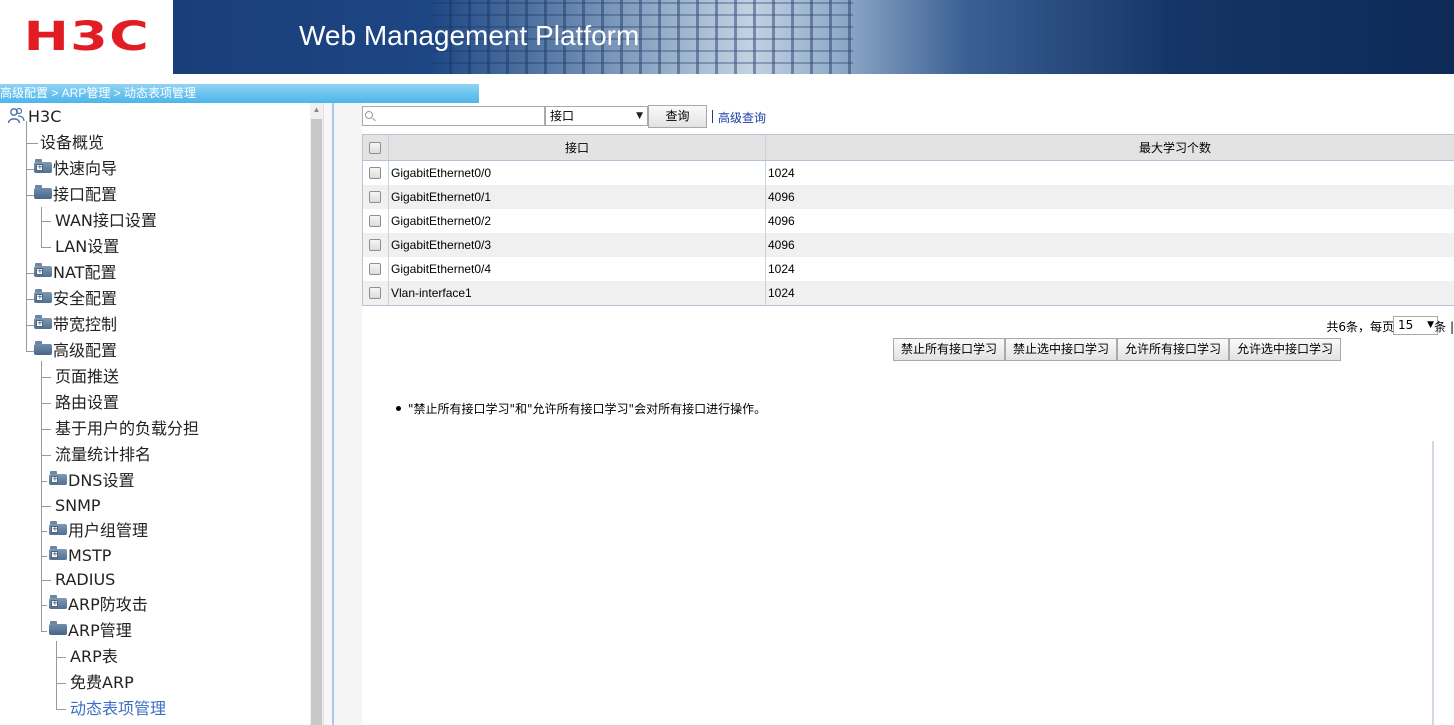 This screenshot has width=1454, height=725. I want to click on table-row: Vlan-interface1 1024, so click(908, 293).